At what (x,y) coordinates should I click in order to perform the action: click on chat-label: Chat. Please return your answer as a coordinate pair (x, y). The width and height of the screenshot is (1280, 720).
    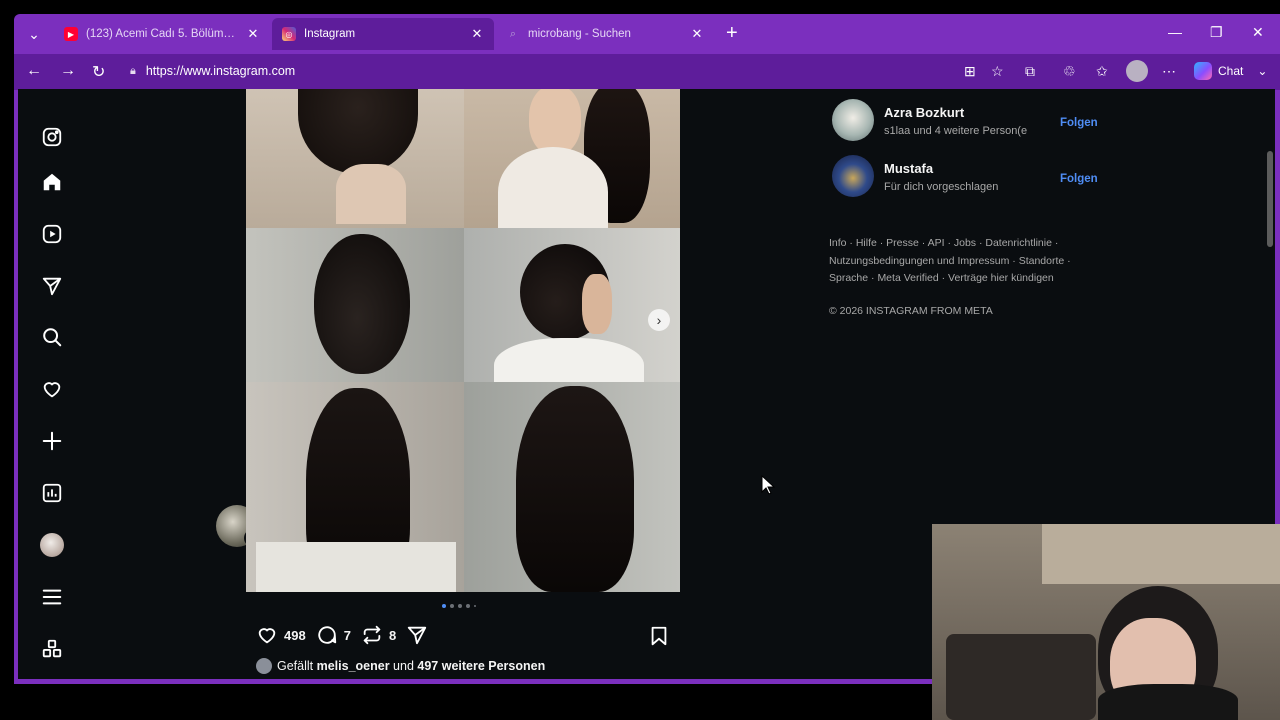
    Looking at the image, I should click on (1231, 71).